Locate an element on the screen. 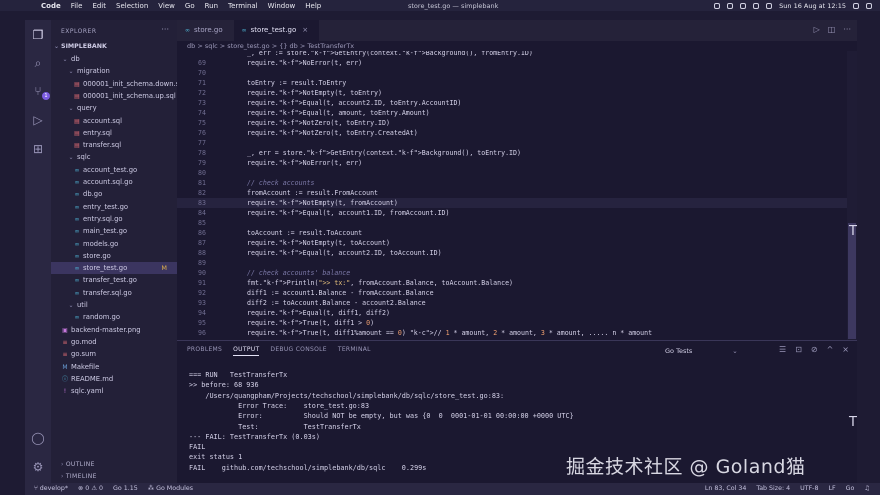  git-branch: ⑂ develop* is located at coordinates (51, 489).